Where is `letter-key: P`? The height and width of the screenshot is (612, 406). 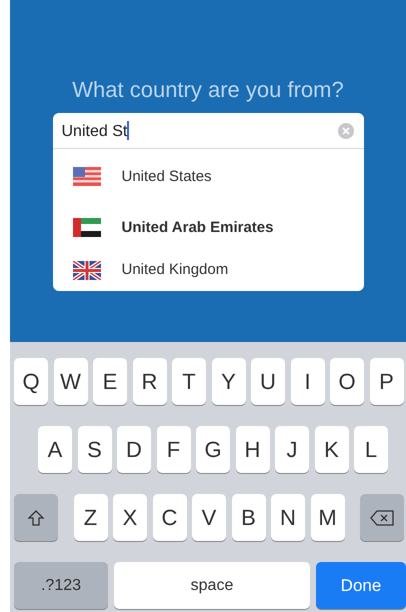
letter-key: P is located at coordinates (387, 381).